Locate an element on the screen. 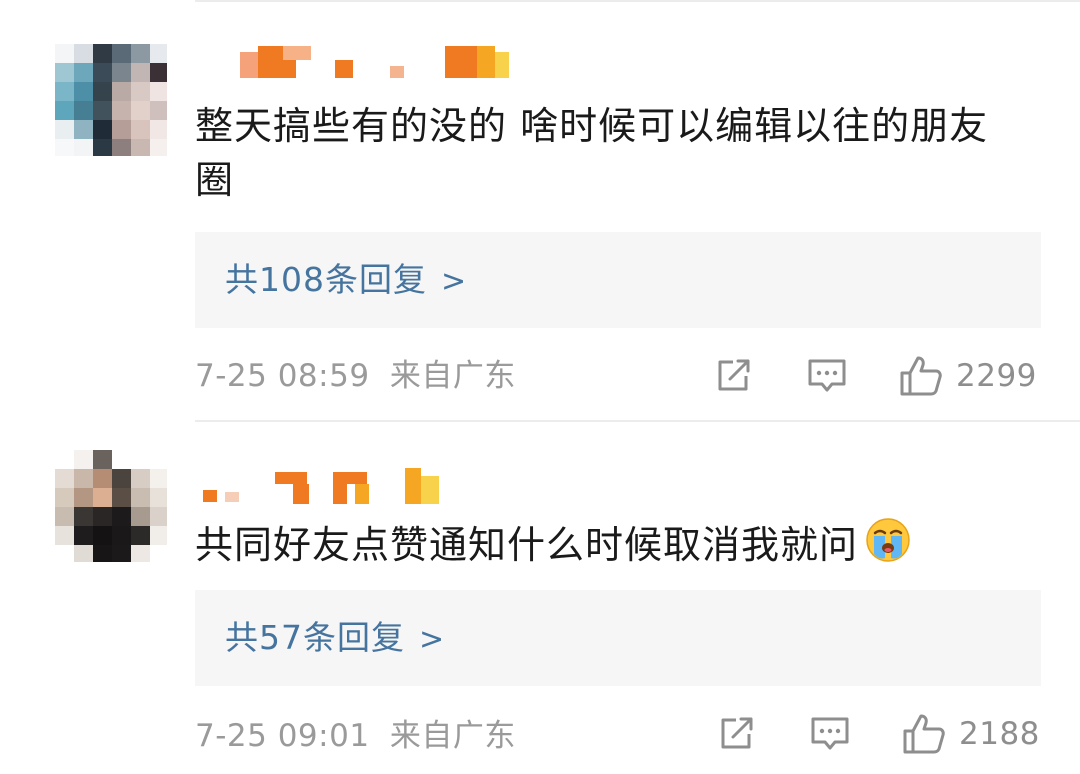  like-button: 2299 is located at coordinates (973, 376).